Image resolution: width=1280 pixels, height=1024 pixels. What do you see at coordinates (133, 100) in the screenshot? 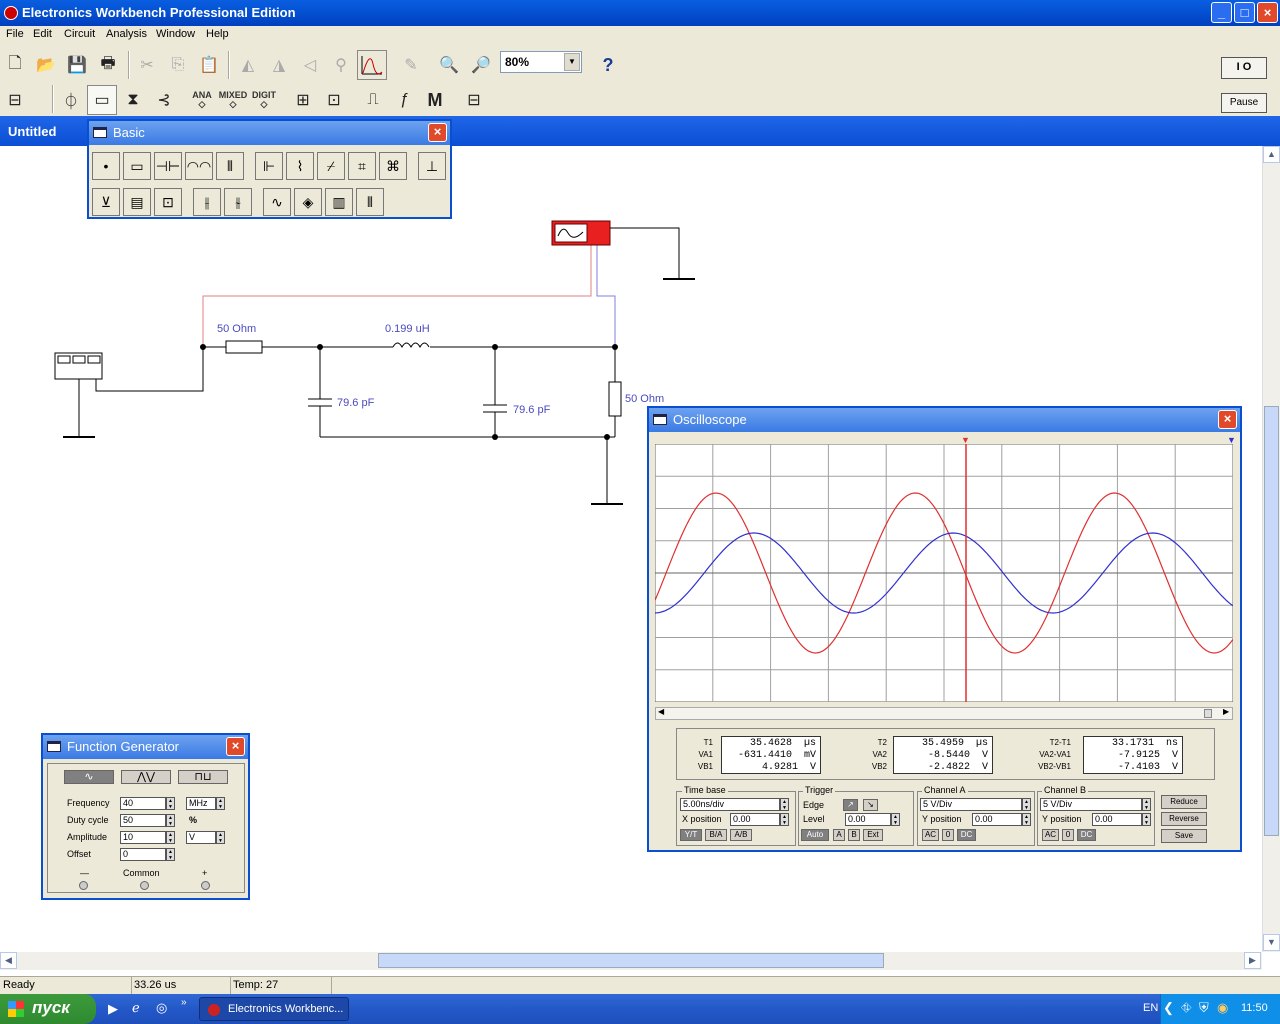
I see `diodes-bin-icon: ⧗` at bounding box center [133, 100].